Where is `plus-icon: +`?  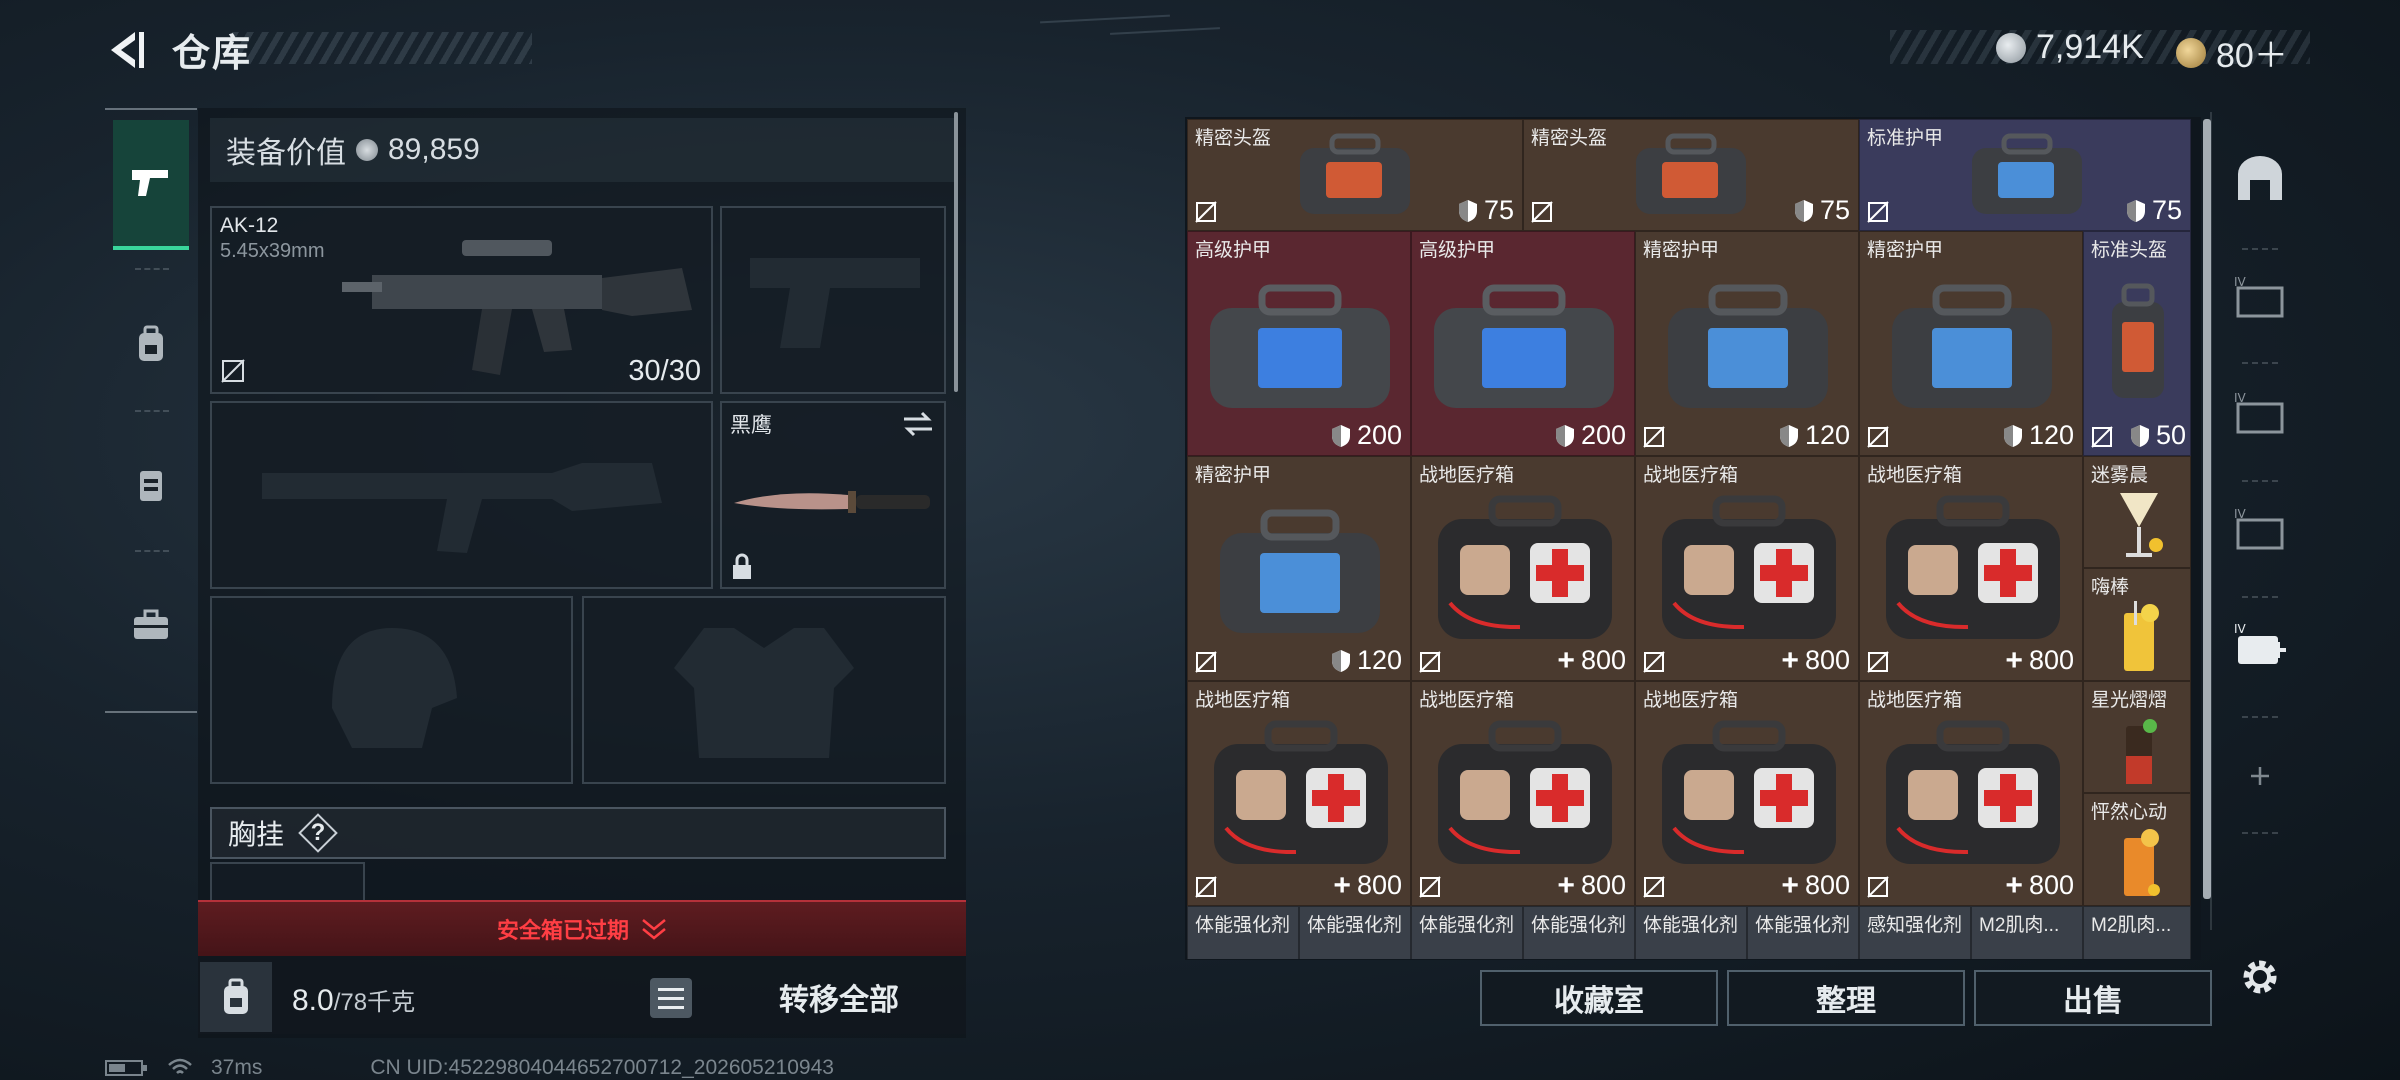
plus-icon: + is located at coordinates (1566, 660).